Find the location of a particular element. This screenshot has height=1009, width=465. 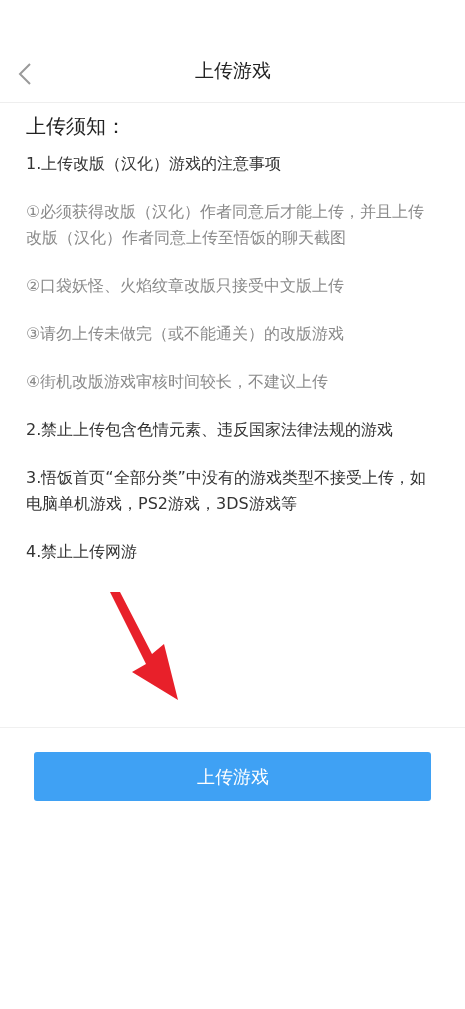

back-icon is located at coordinates (25, 74).